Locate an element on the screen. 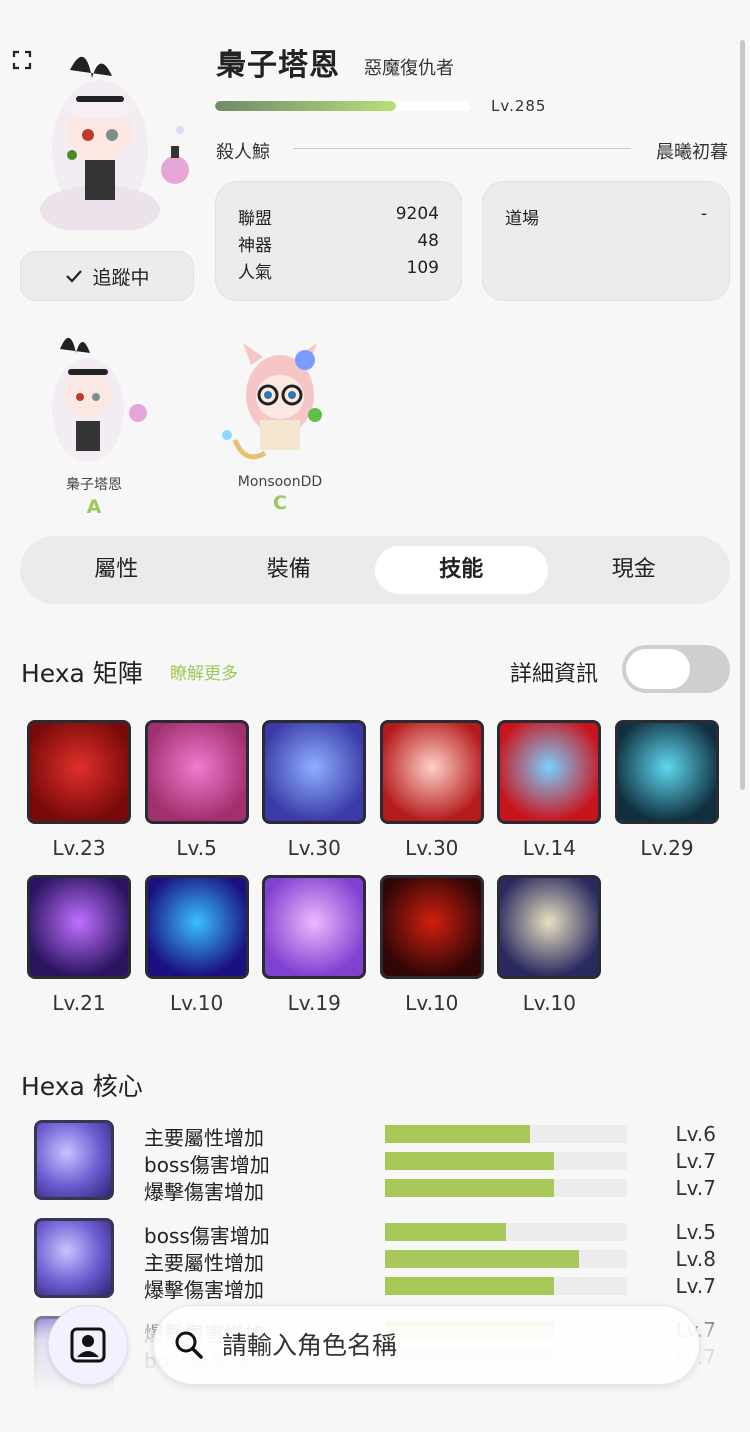 The image size is (750, 1432). learn-more-link: 瞭解更多 is located at coordinates (204, 671).